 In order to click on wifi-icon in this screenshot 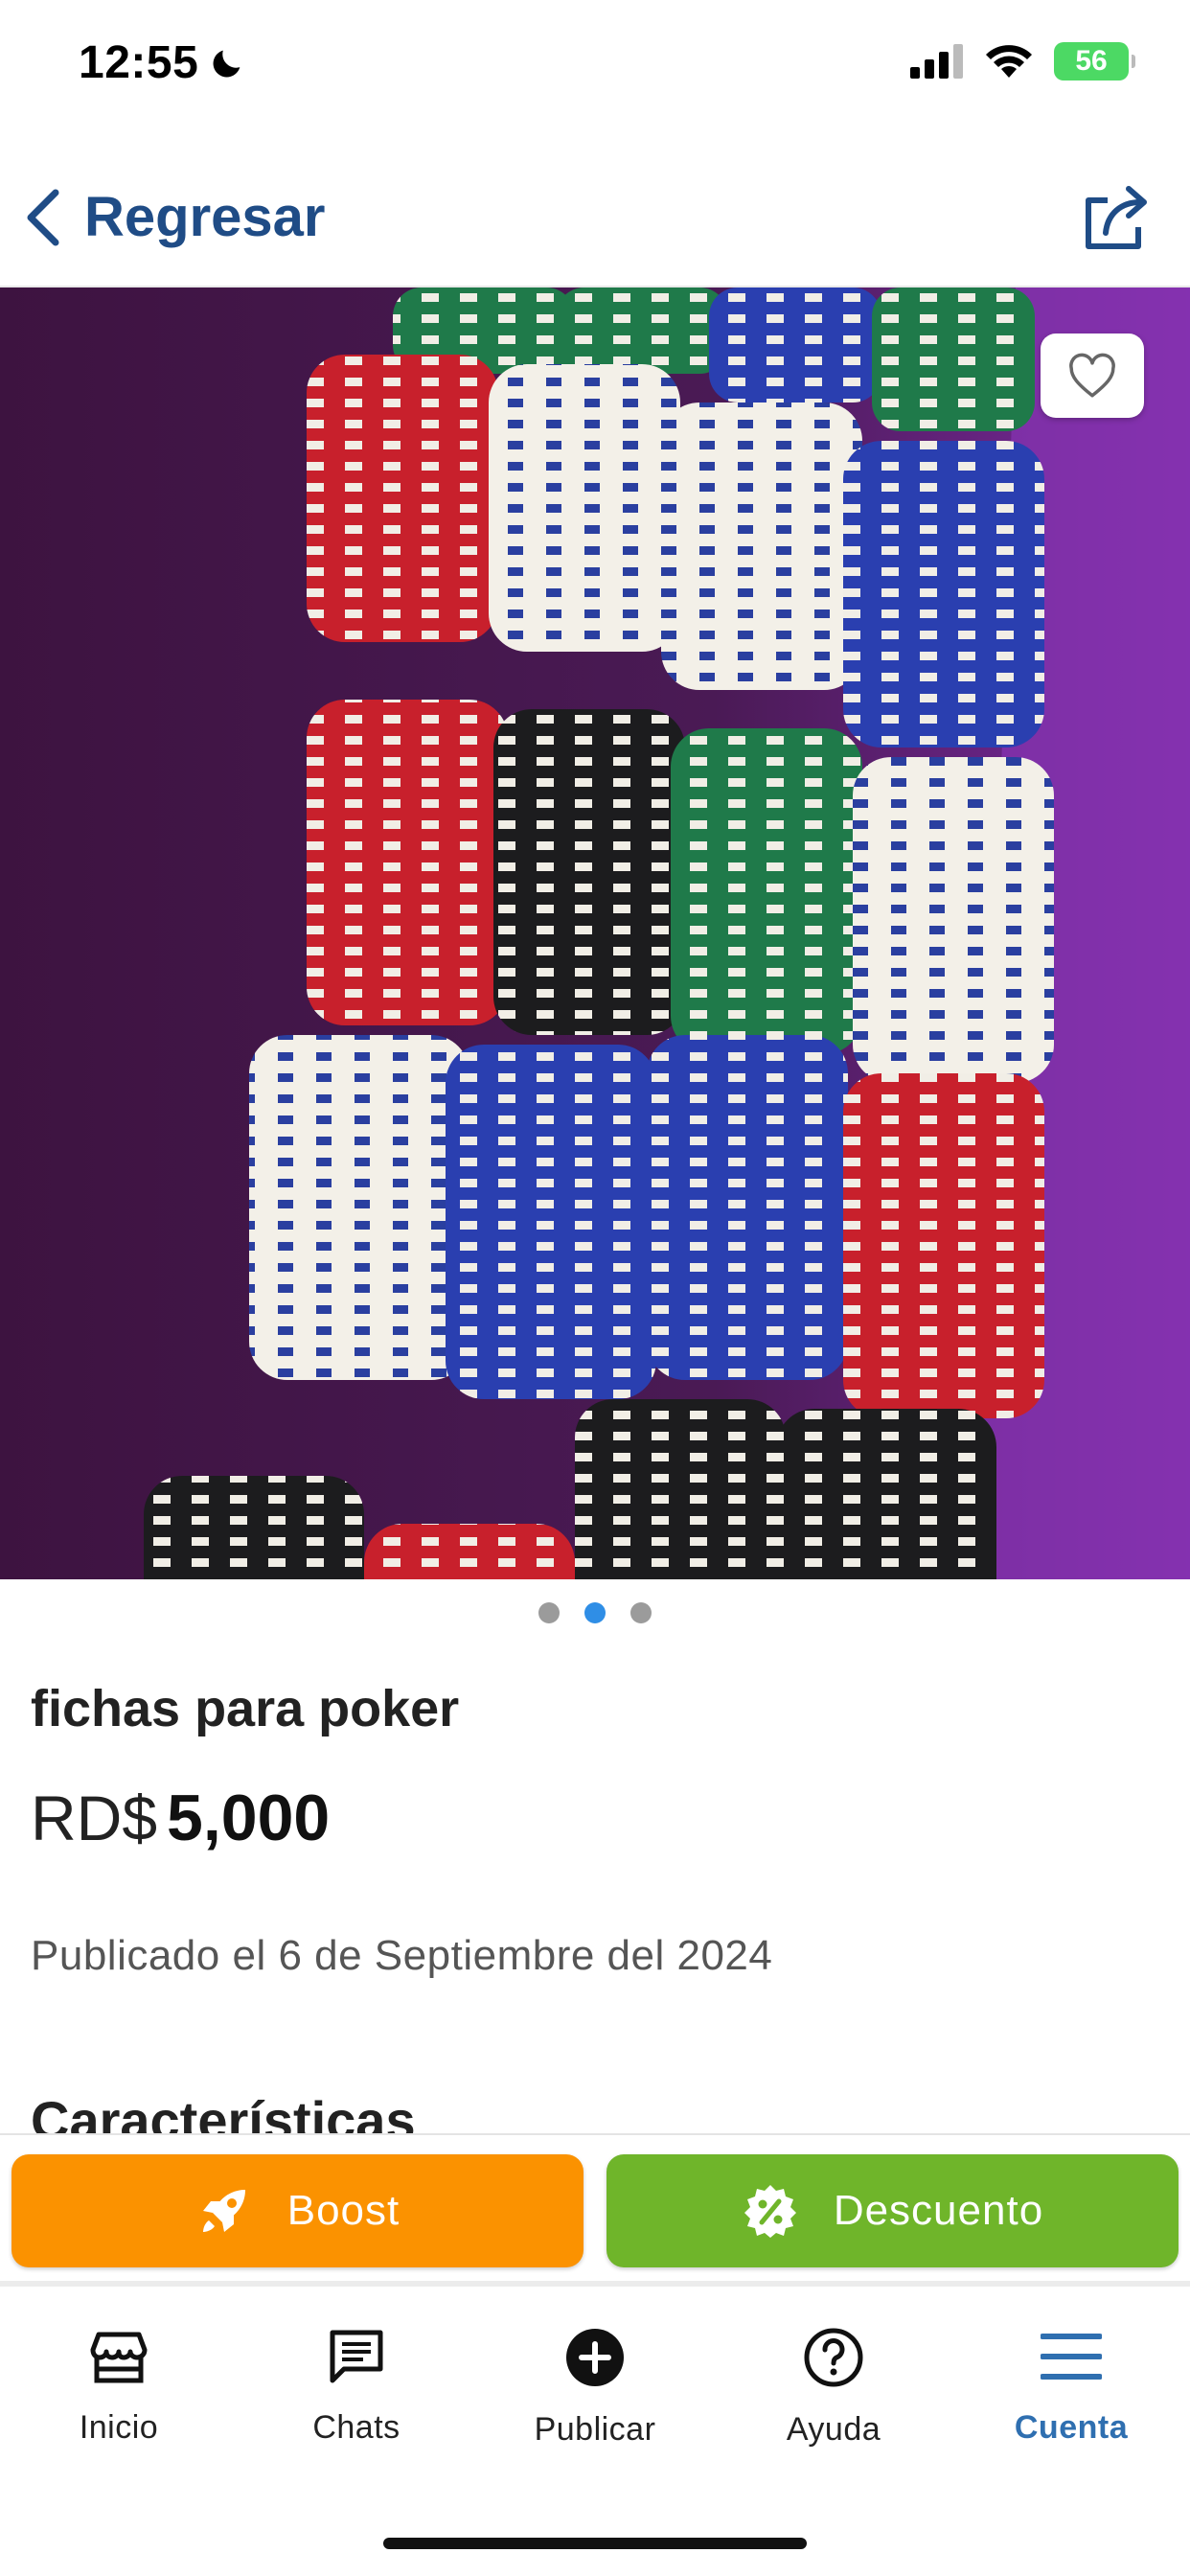, I will do `click(1009, 62)`.